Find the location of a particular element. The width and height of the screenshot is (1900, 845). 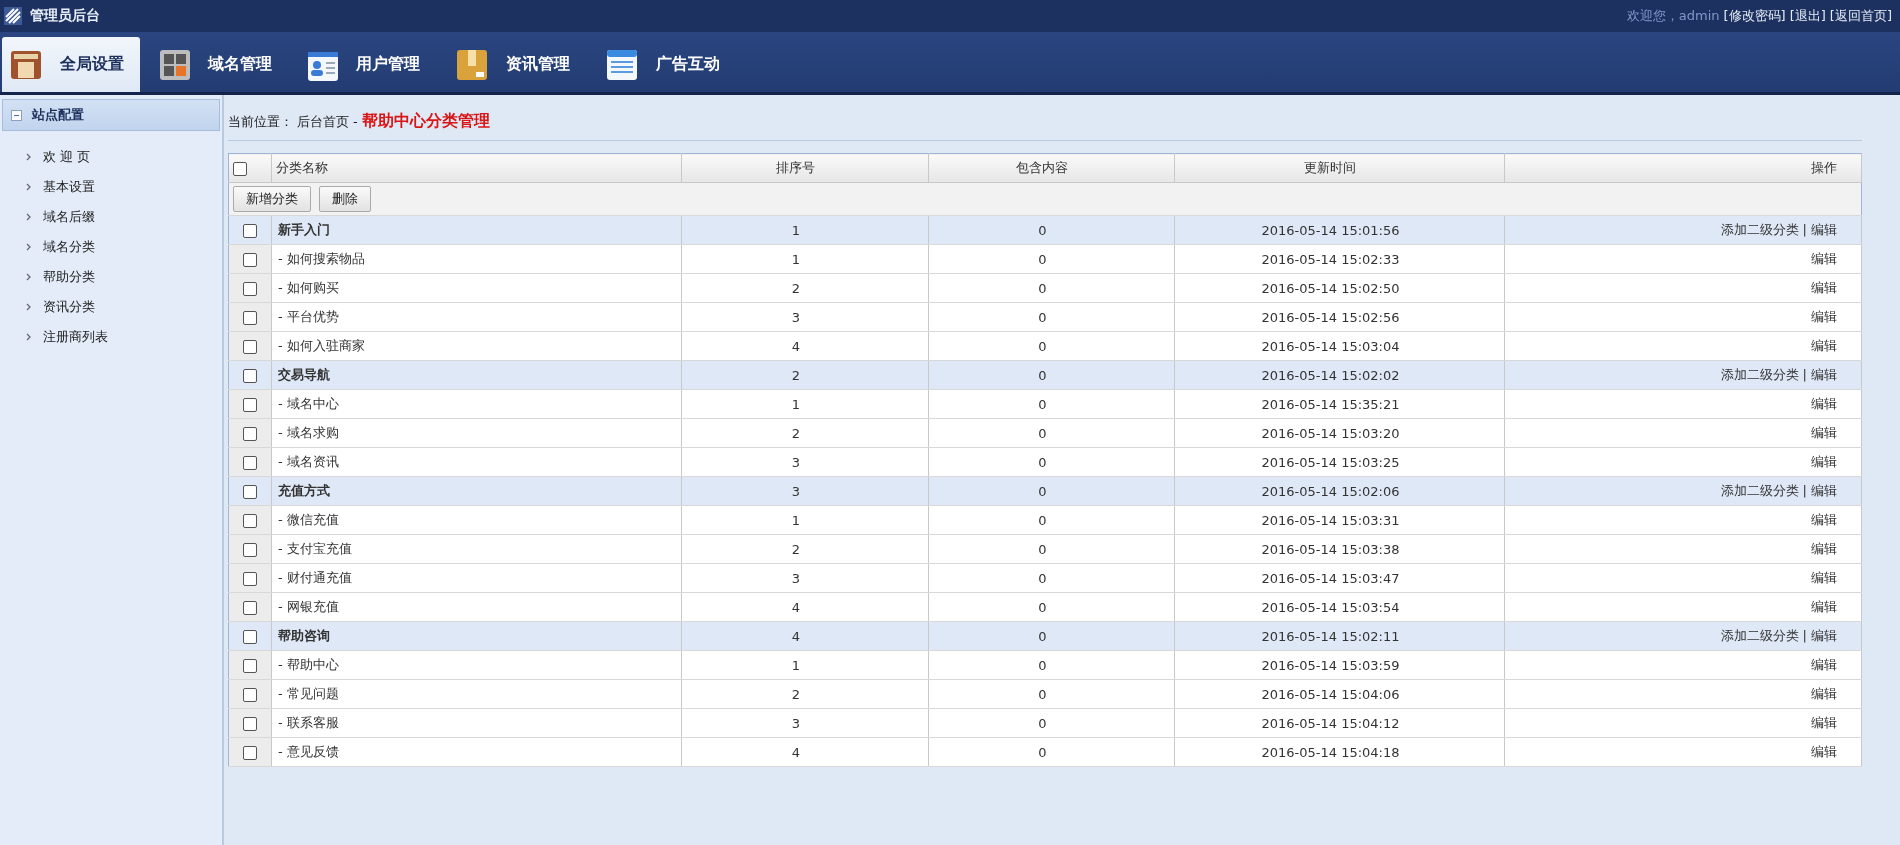

category-name-cell: - 帮助中心 is located at coordinates (476, 665).